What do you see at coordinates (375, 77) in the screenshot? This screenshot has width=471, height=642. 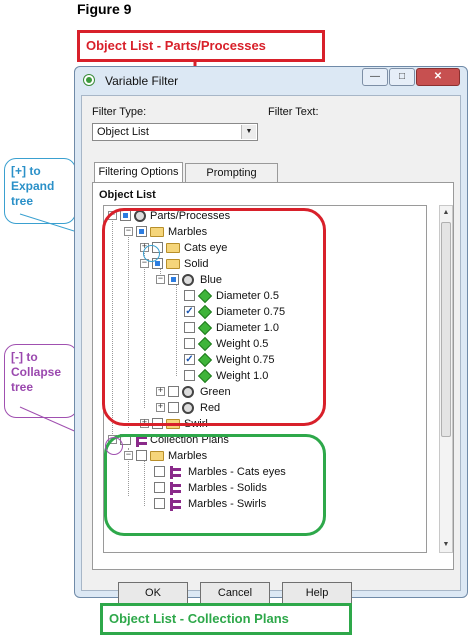 I see `minimize-button: —` at bounding box center [375, 77].